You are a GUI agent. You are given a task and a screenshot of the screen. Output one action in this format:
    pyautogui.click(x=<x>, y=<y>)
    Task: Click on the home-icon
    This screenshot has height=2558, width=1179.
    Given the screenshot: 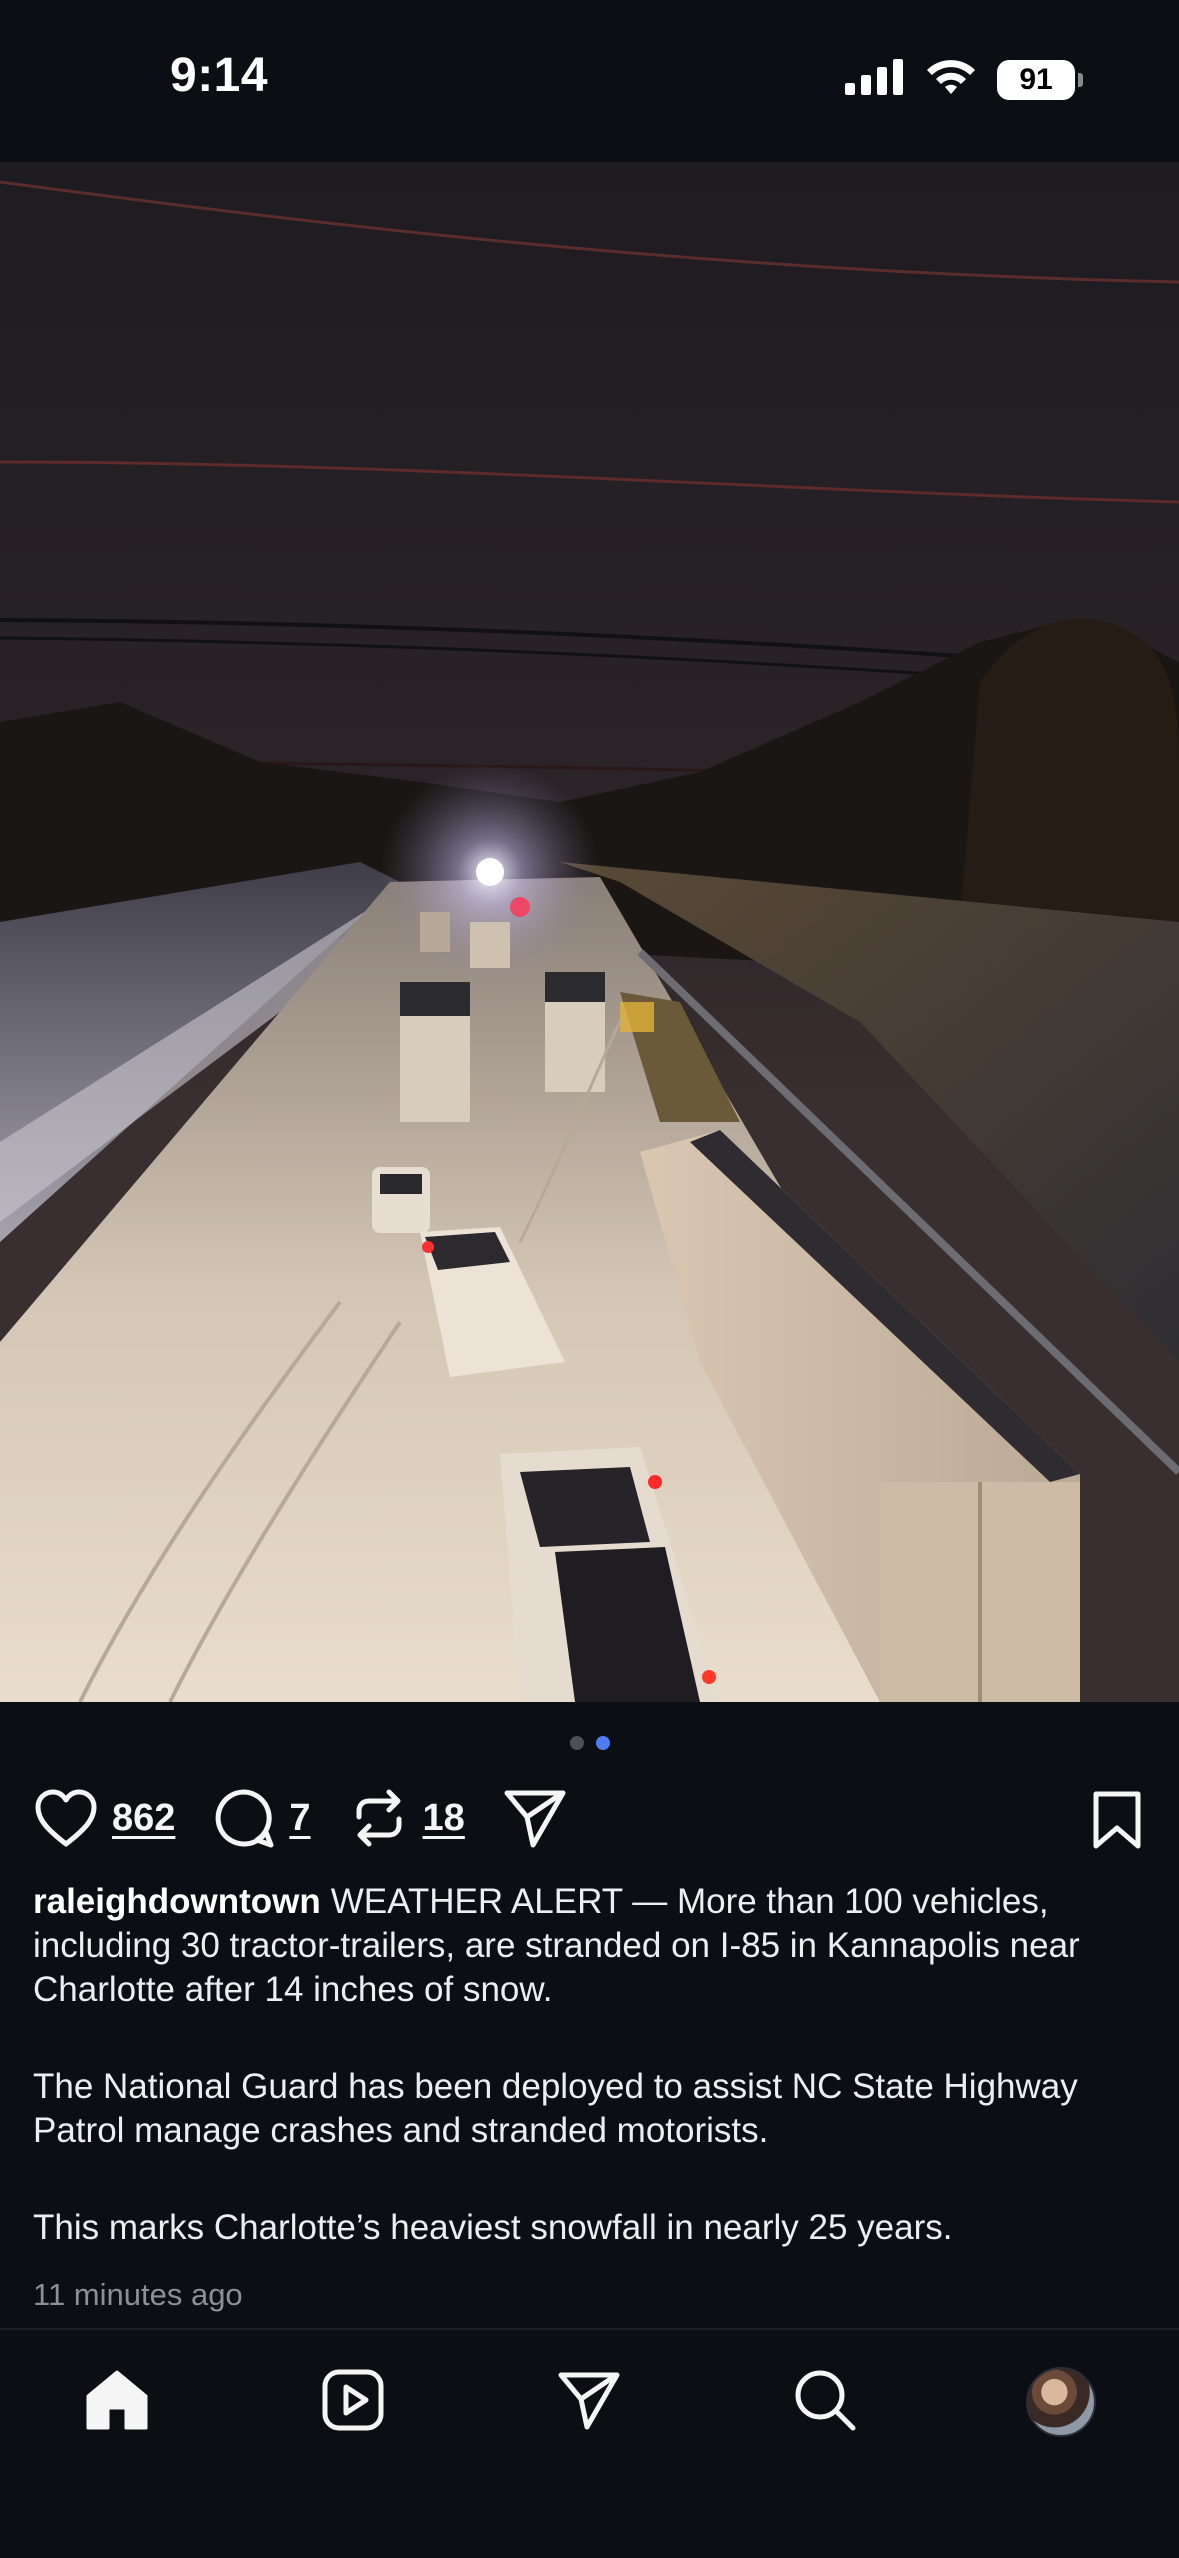 What is the action you would take?
    pyautogui.click(x=117, y=2402)
    